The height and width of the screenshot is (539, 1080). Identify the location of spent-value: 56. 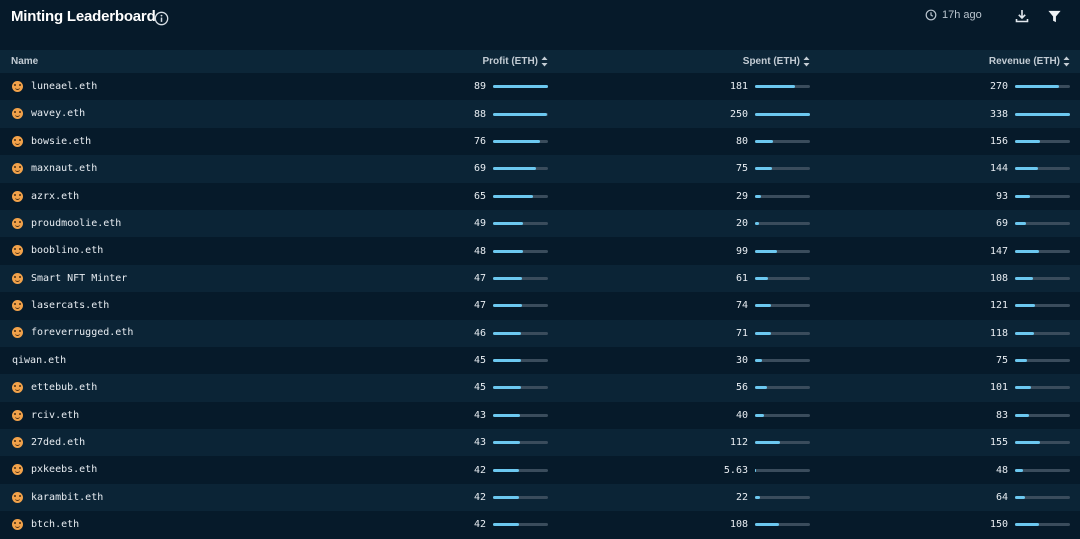
(741, 388).